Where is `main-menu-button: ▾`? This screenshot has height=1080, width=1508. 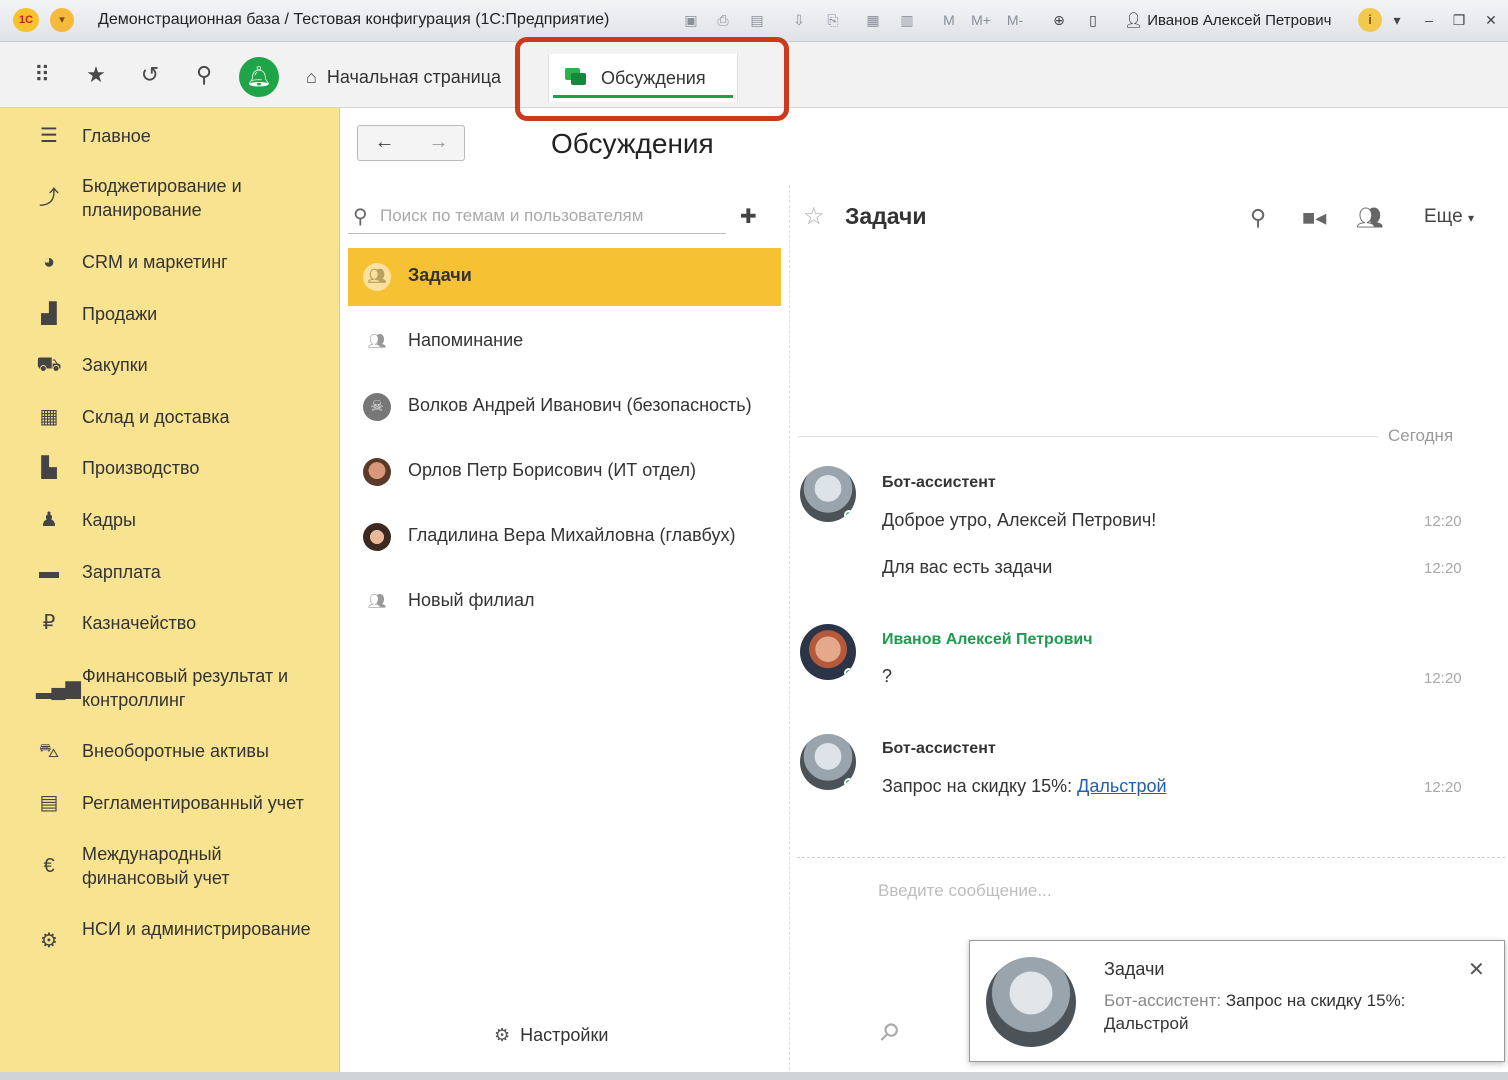
main-menu-button: ▾ is located at coordinates (62, 20).